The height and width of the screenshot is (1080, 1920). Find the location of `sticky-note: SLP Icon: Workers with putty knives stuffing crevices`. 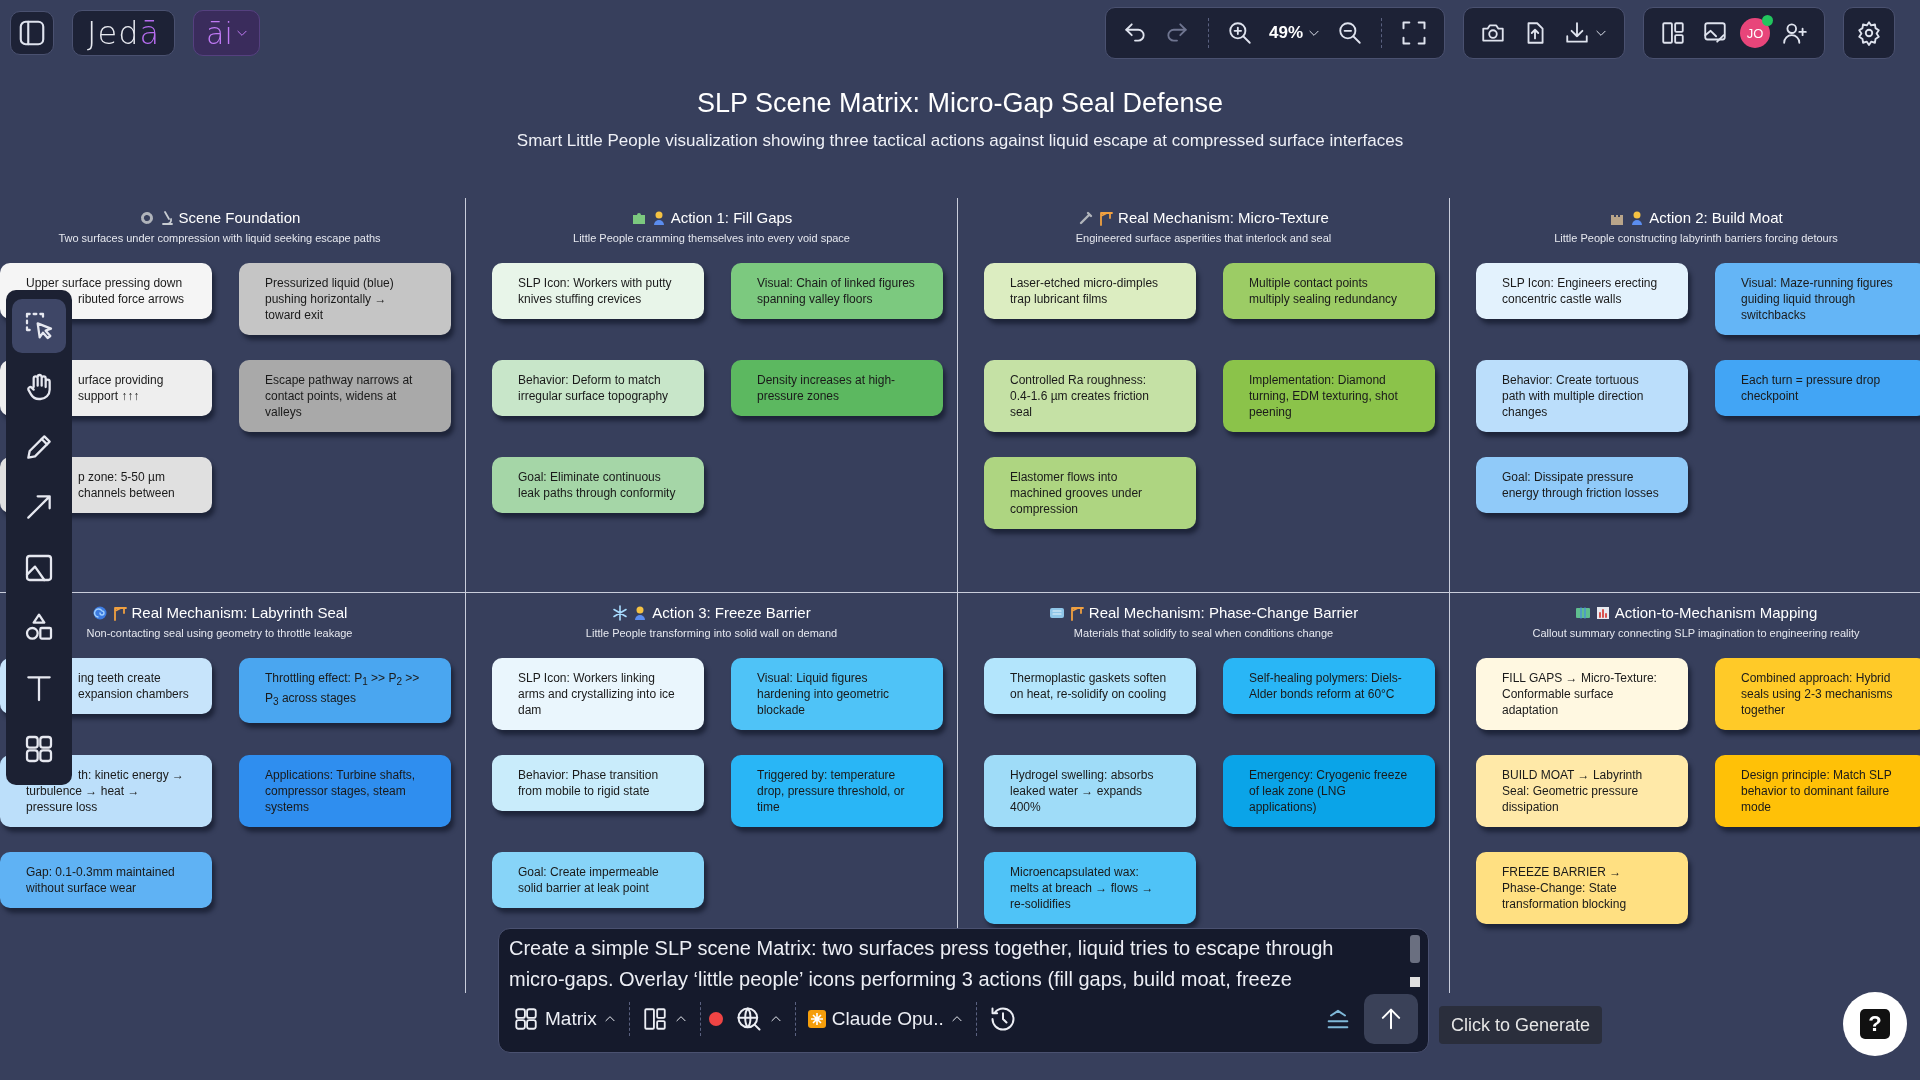

sticky-note: SLP Icon: Workers with putty knives stuffing crevices is located at coordinates (598, 291).